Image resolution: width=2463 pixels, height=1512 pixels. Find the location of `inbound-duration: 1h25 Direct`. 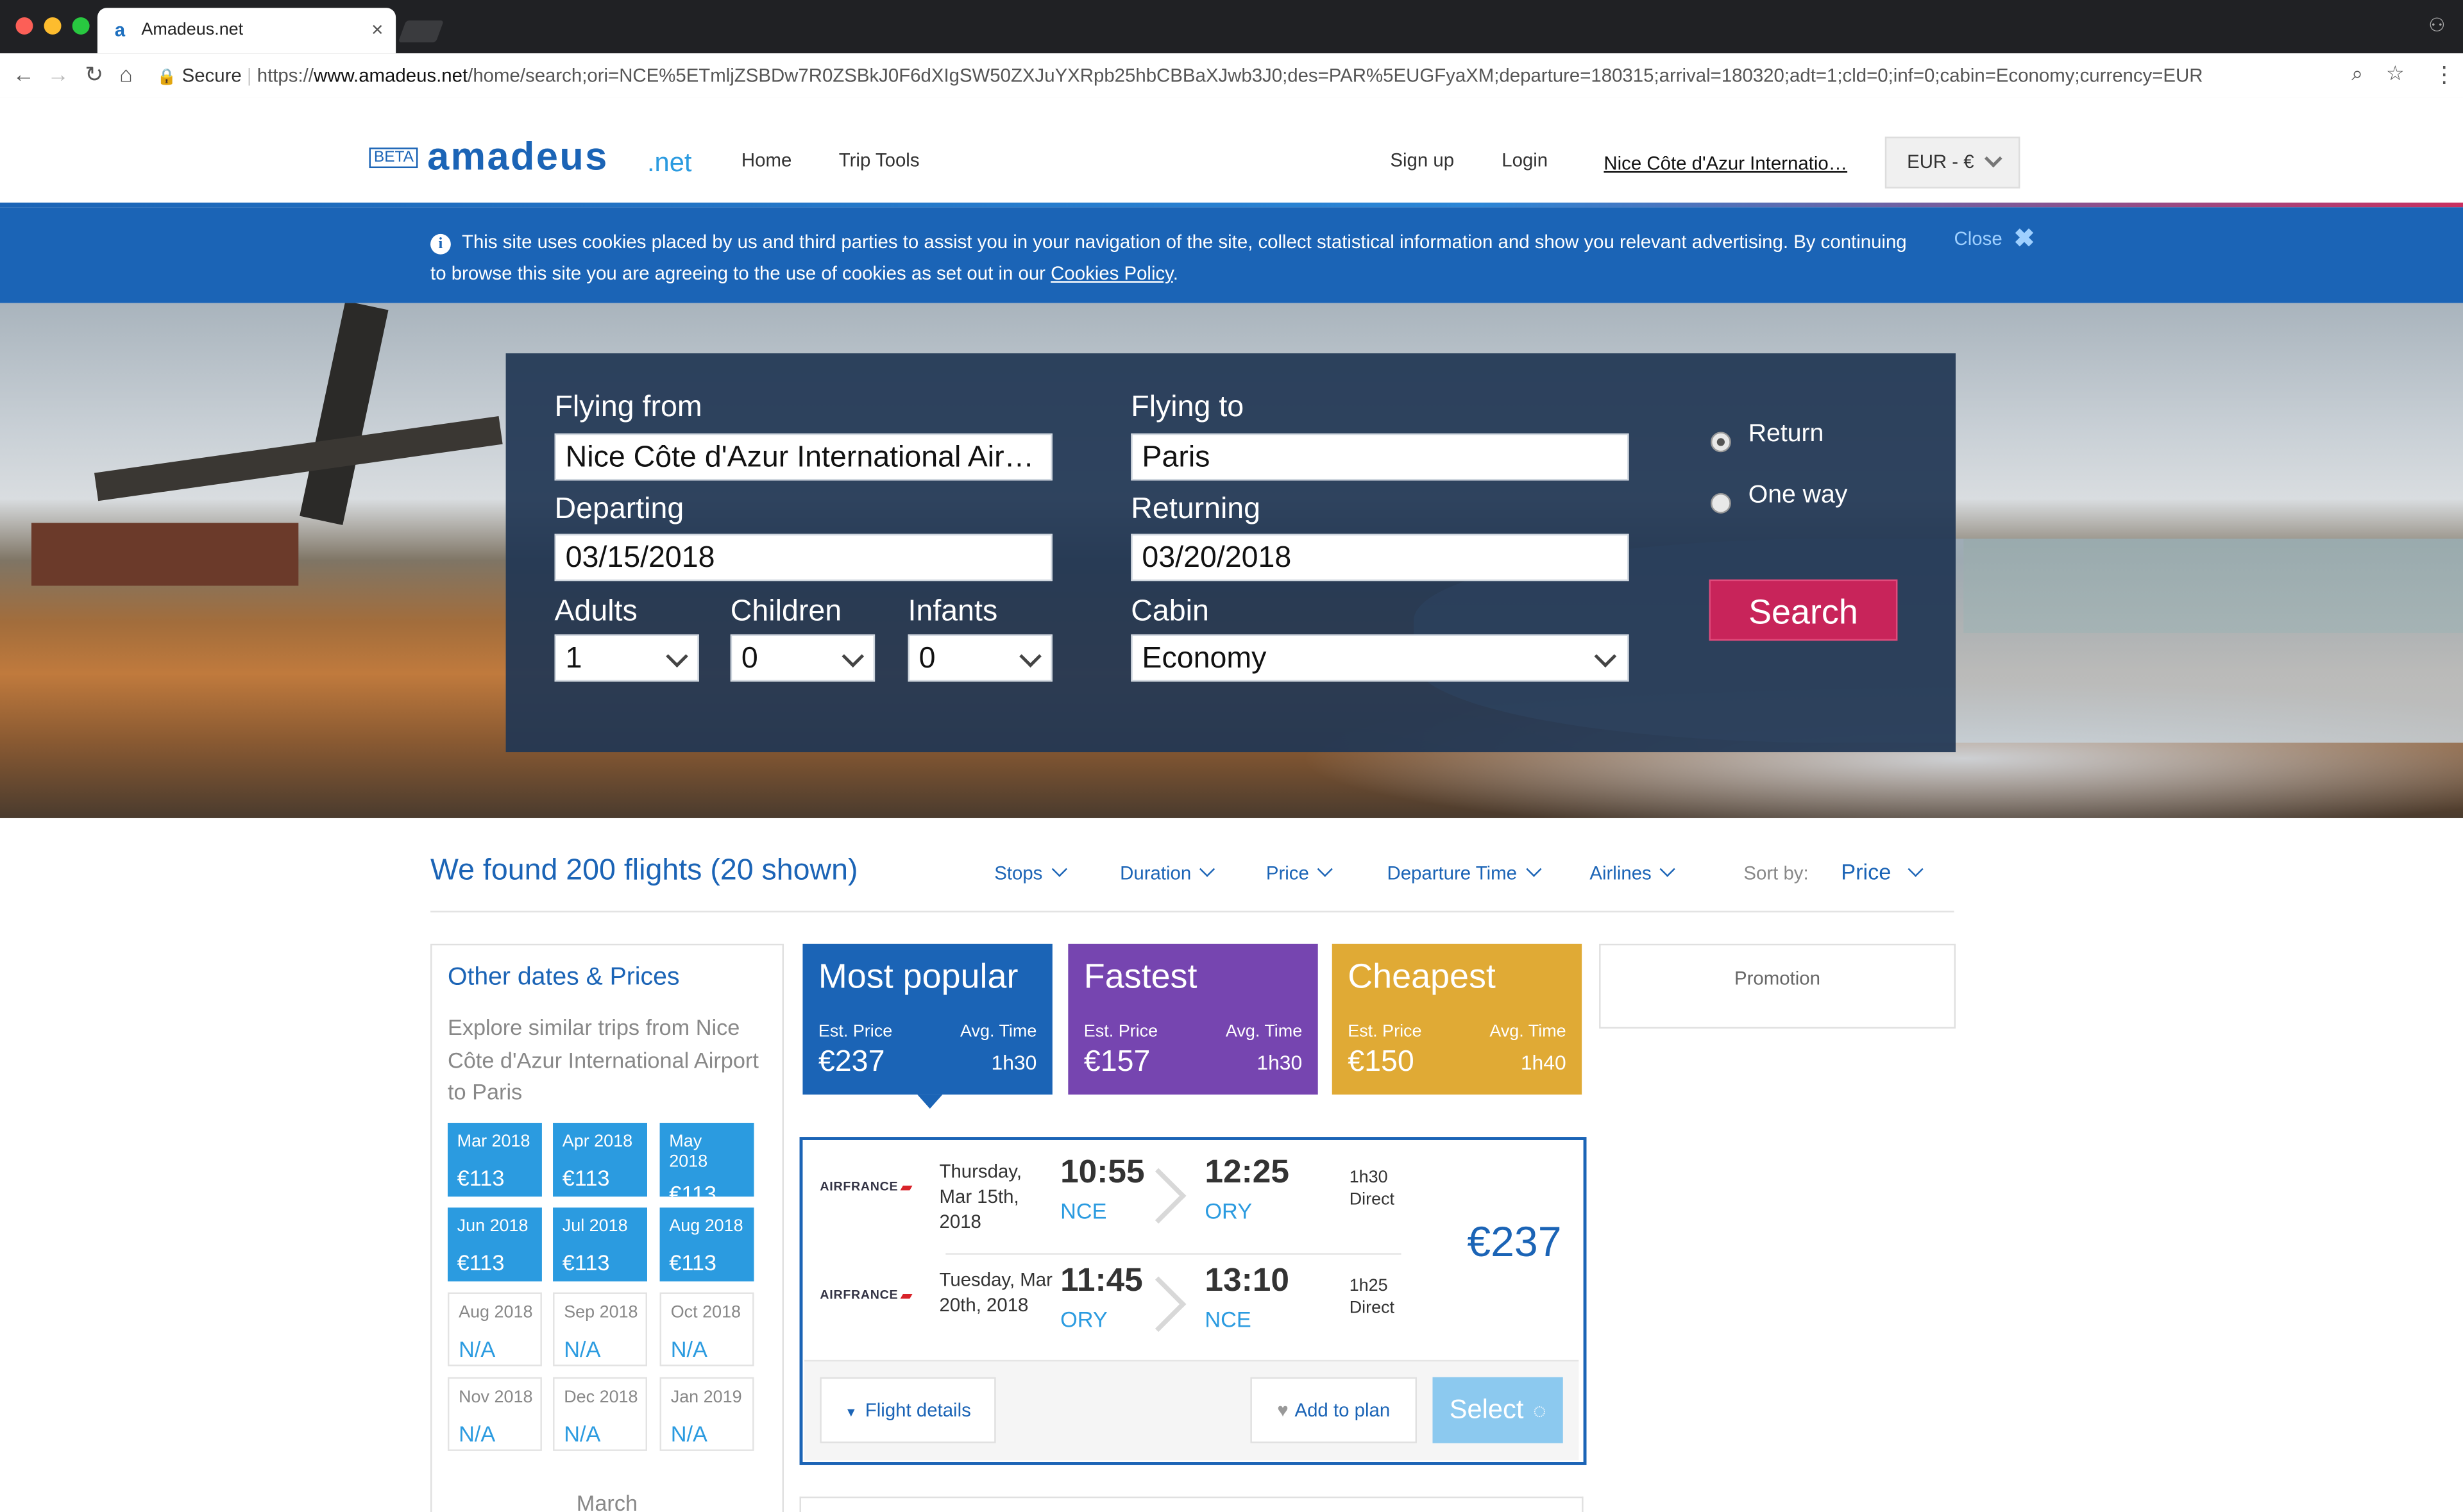

inbound-duration: 1h25 Direct is located at coordinates (1372, 1297).